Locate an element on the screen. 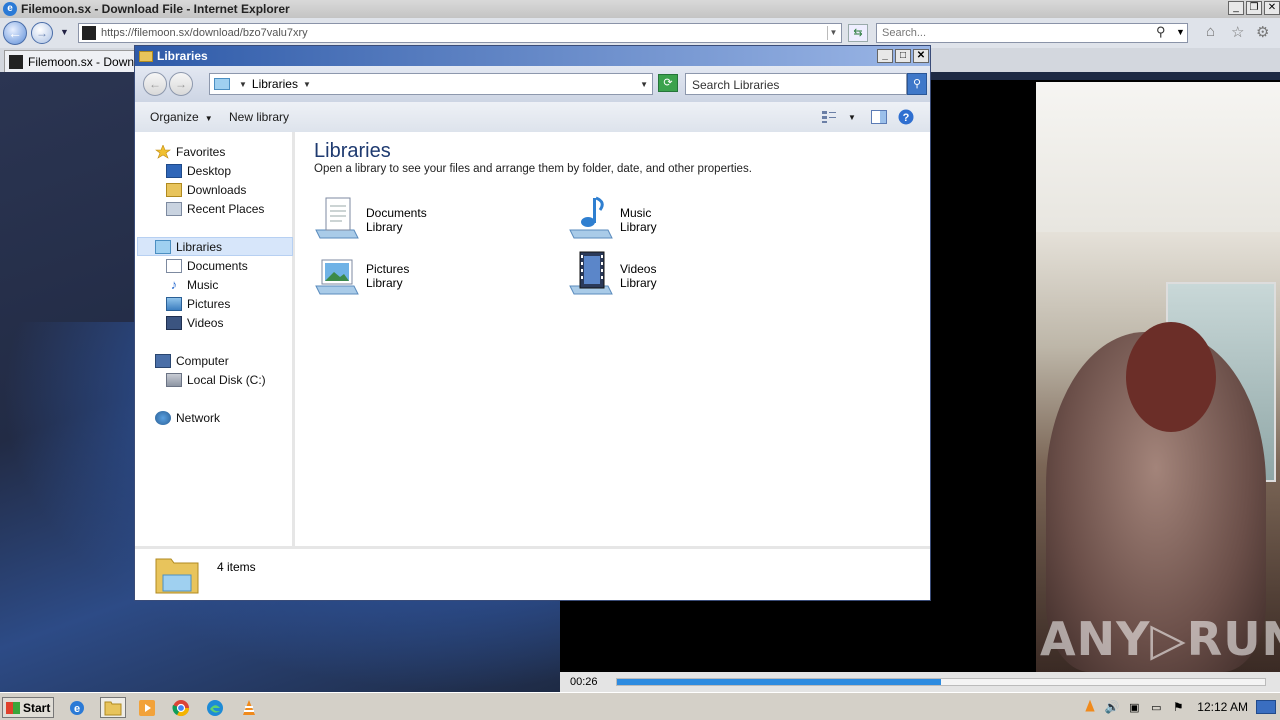 The width and height of the screenshot is (1280, 720). documents-library-icon is located at coordinates (337, 217).